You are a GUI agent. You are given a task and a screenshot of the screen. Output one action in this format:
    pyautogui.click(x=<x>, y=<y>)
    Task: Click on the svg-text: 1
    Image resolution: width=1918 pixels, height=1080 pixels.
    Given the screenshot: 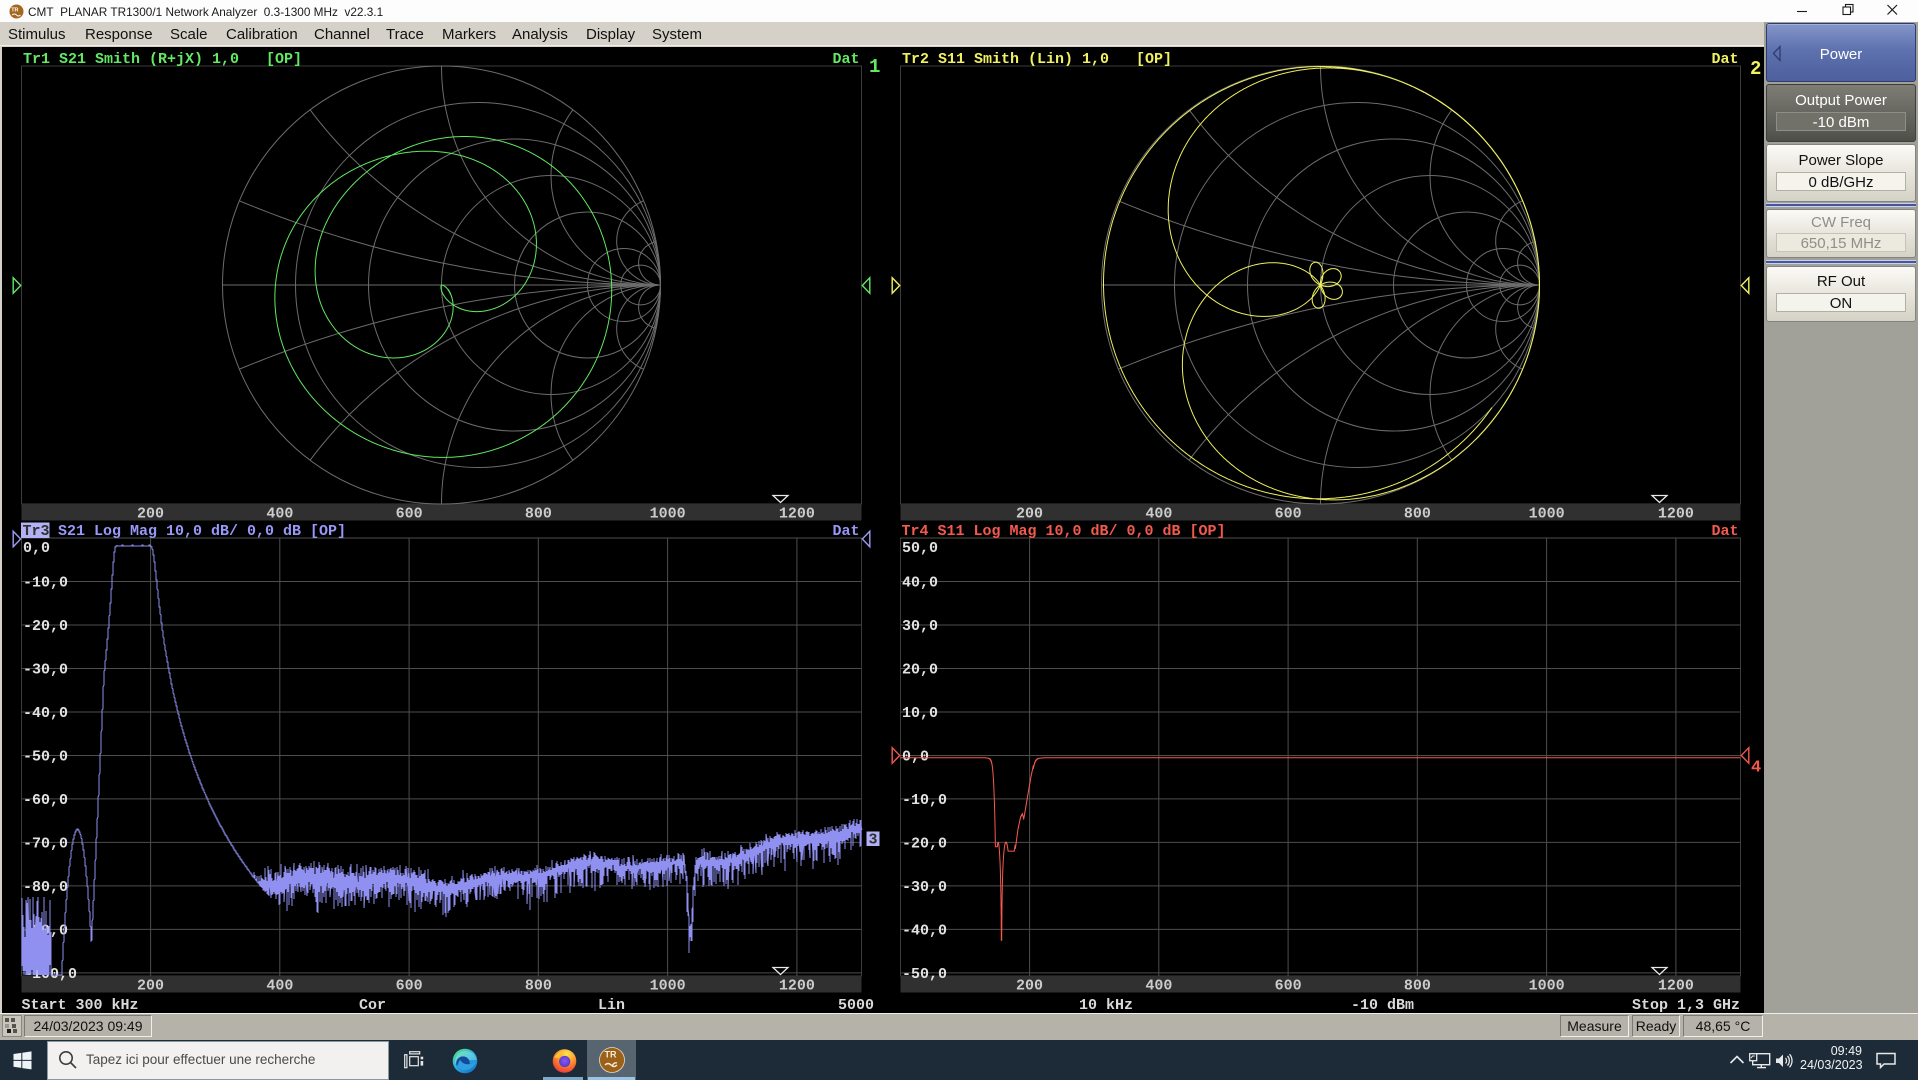 What is the action you would take?
    pyautogui.click(x=874, y=67)
    